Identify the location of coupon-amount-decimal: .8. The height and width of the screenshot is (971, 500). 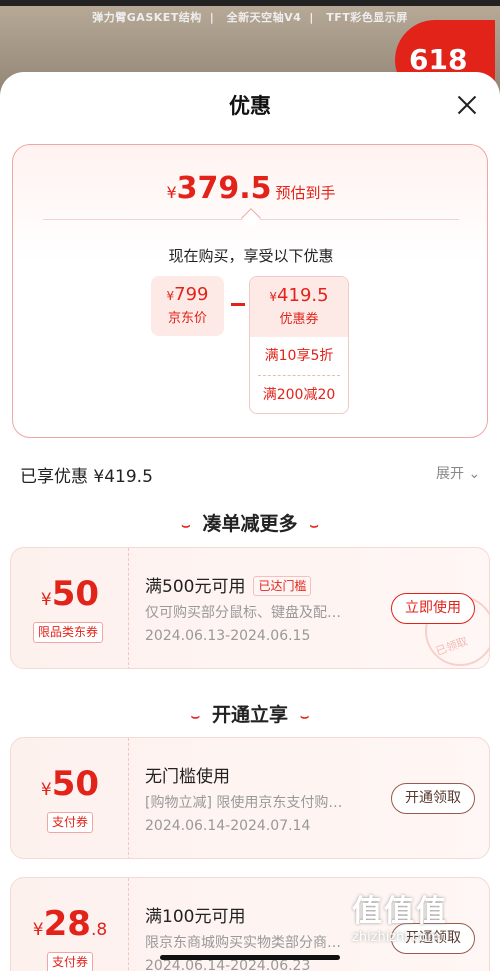
(99, 930).